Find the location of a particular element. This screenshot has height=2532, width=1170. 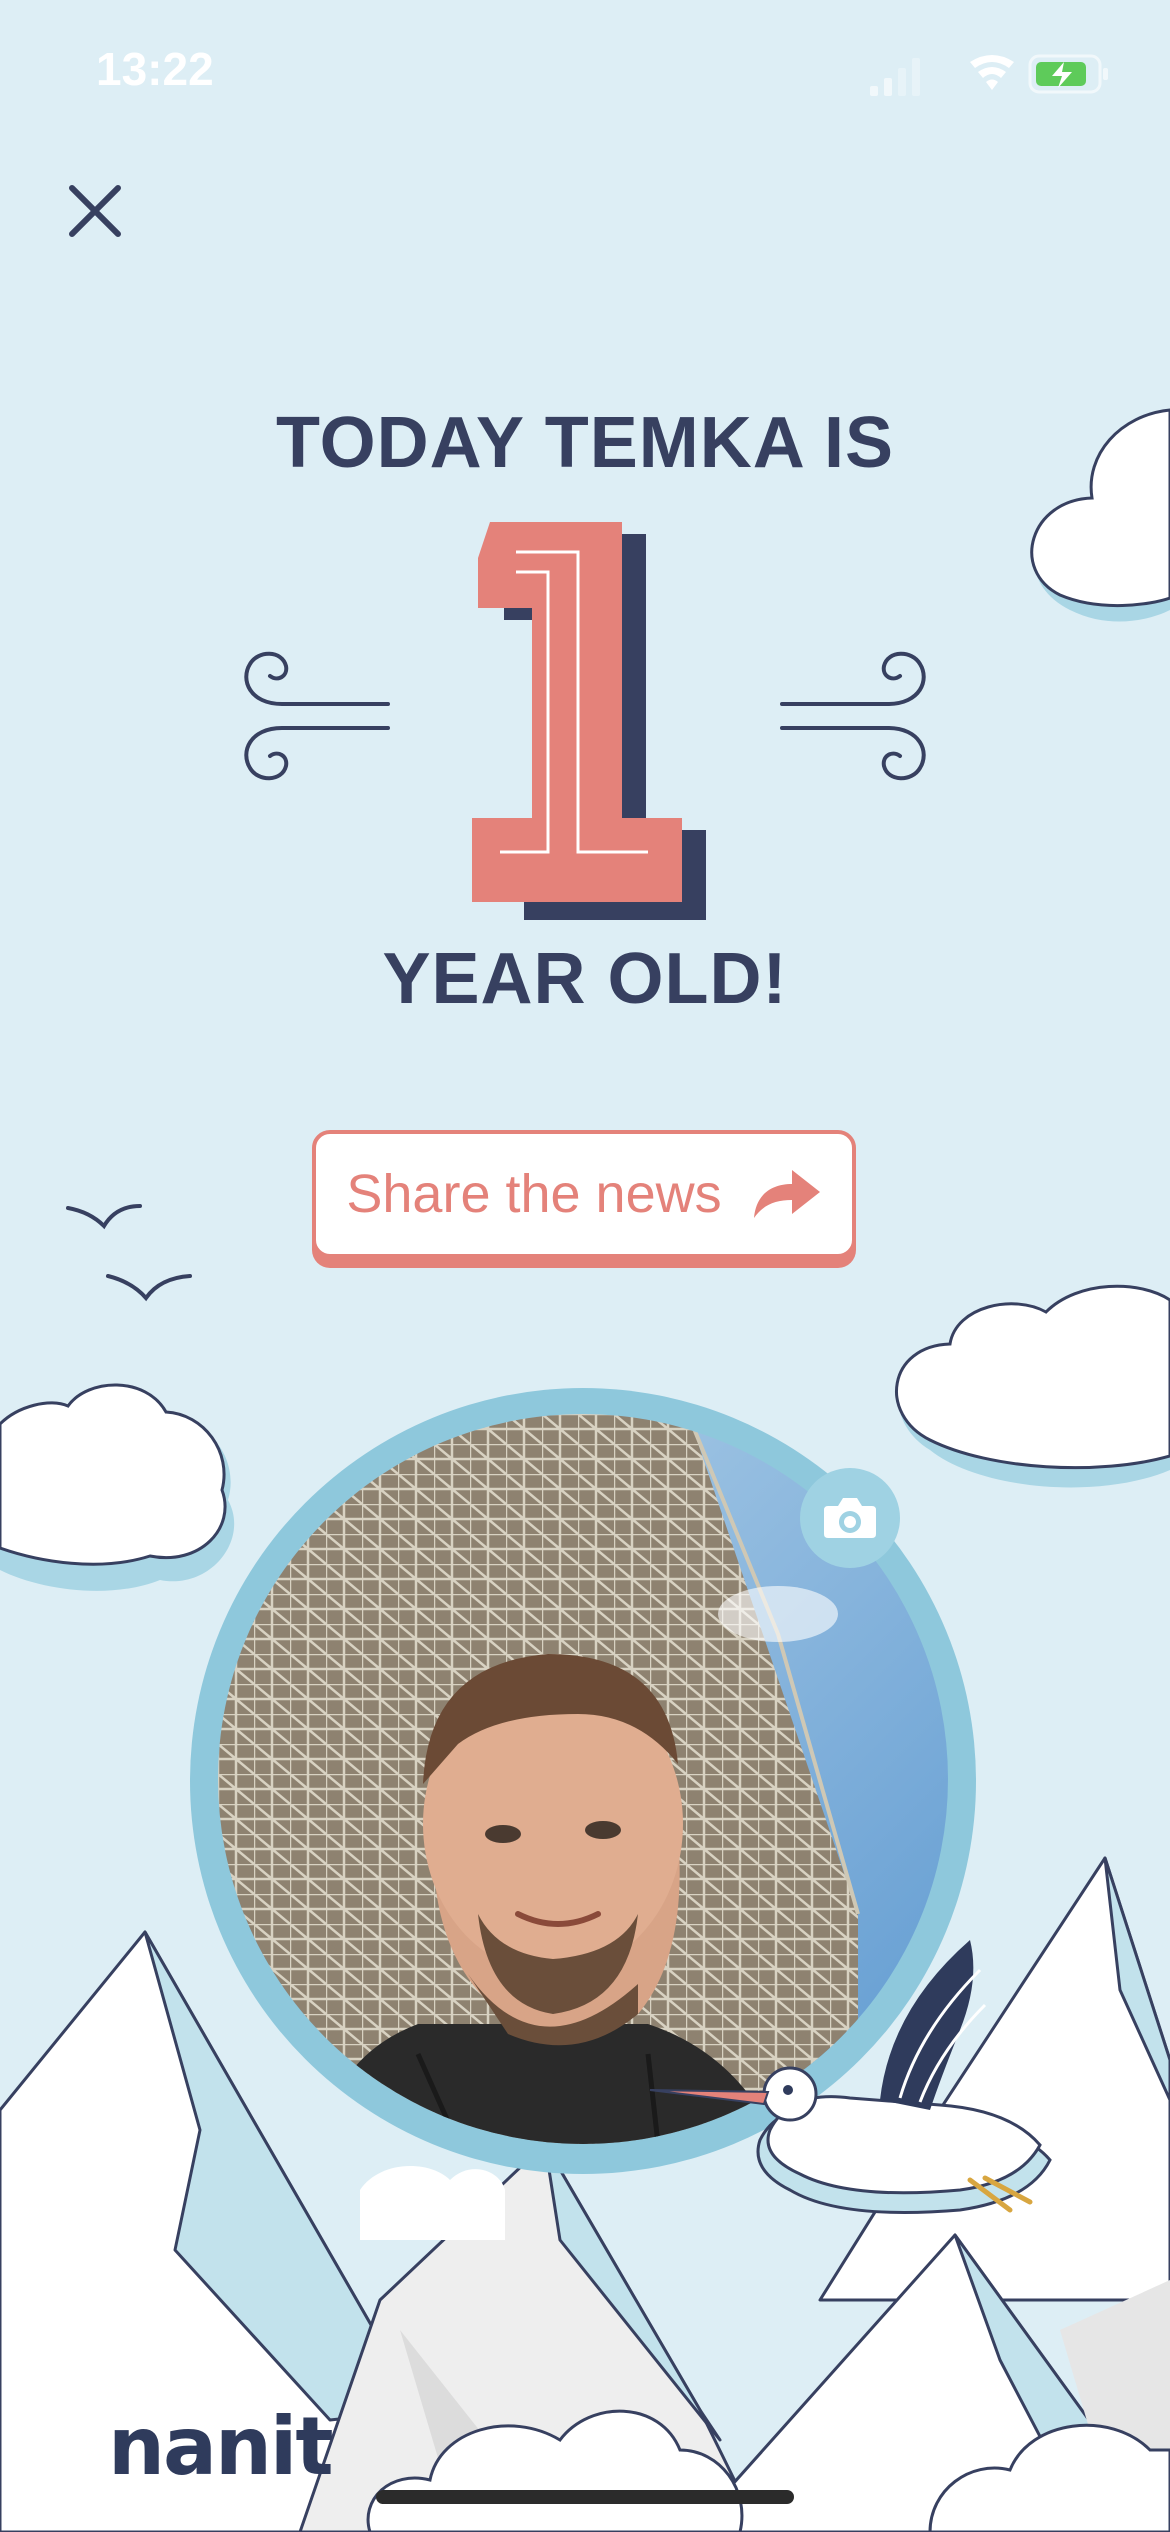

age-number is located at coordinates (589, 721).